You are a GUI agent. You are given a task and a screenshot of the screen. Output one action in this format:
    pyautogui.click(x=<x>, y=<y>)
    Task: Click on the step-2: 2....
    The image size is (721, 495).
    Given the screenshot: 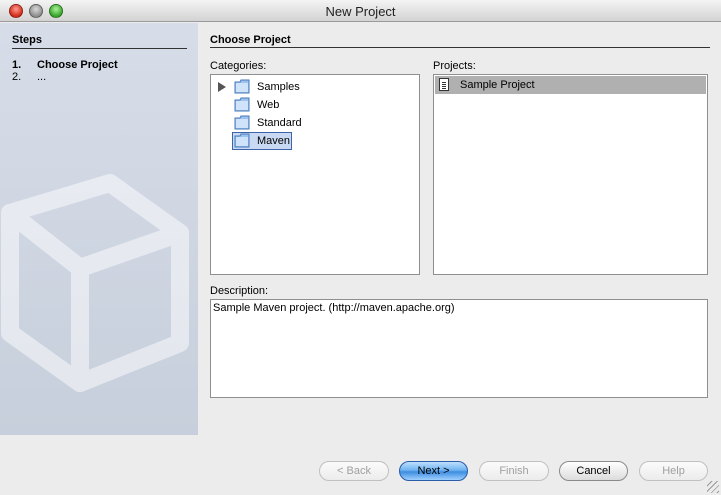 What is the action you would take?
    pyautogui.click(x=29, y=77)
    